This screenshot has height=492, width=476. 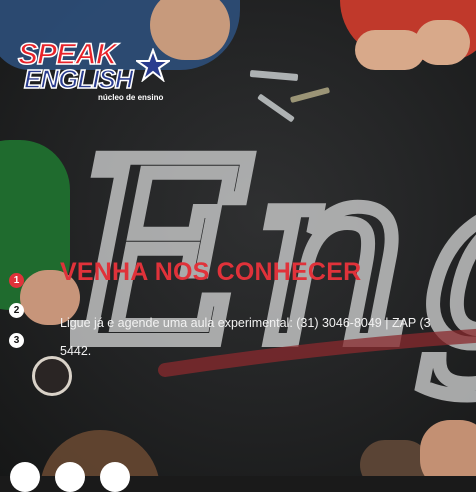 I want to click on speak-english-logo: SPEAK ENGLISH núcleo de ensino, so click(x=93, y=74).